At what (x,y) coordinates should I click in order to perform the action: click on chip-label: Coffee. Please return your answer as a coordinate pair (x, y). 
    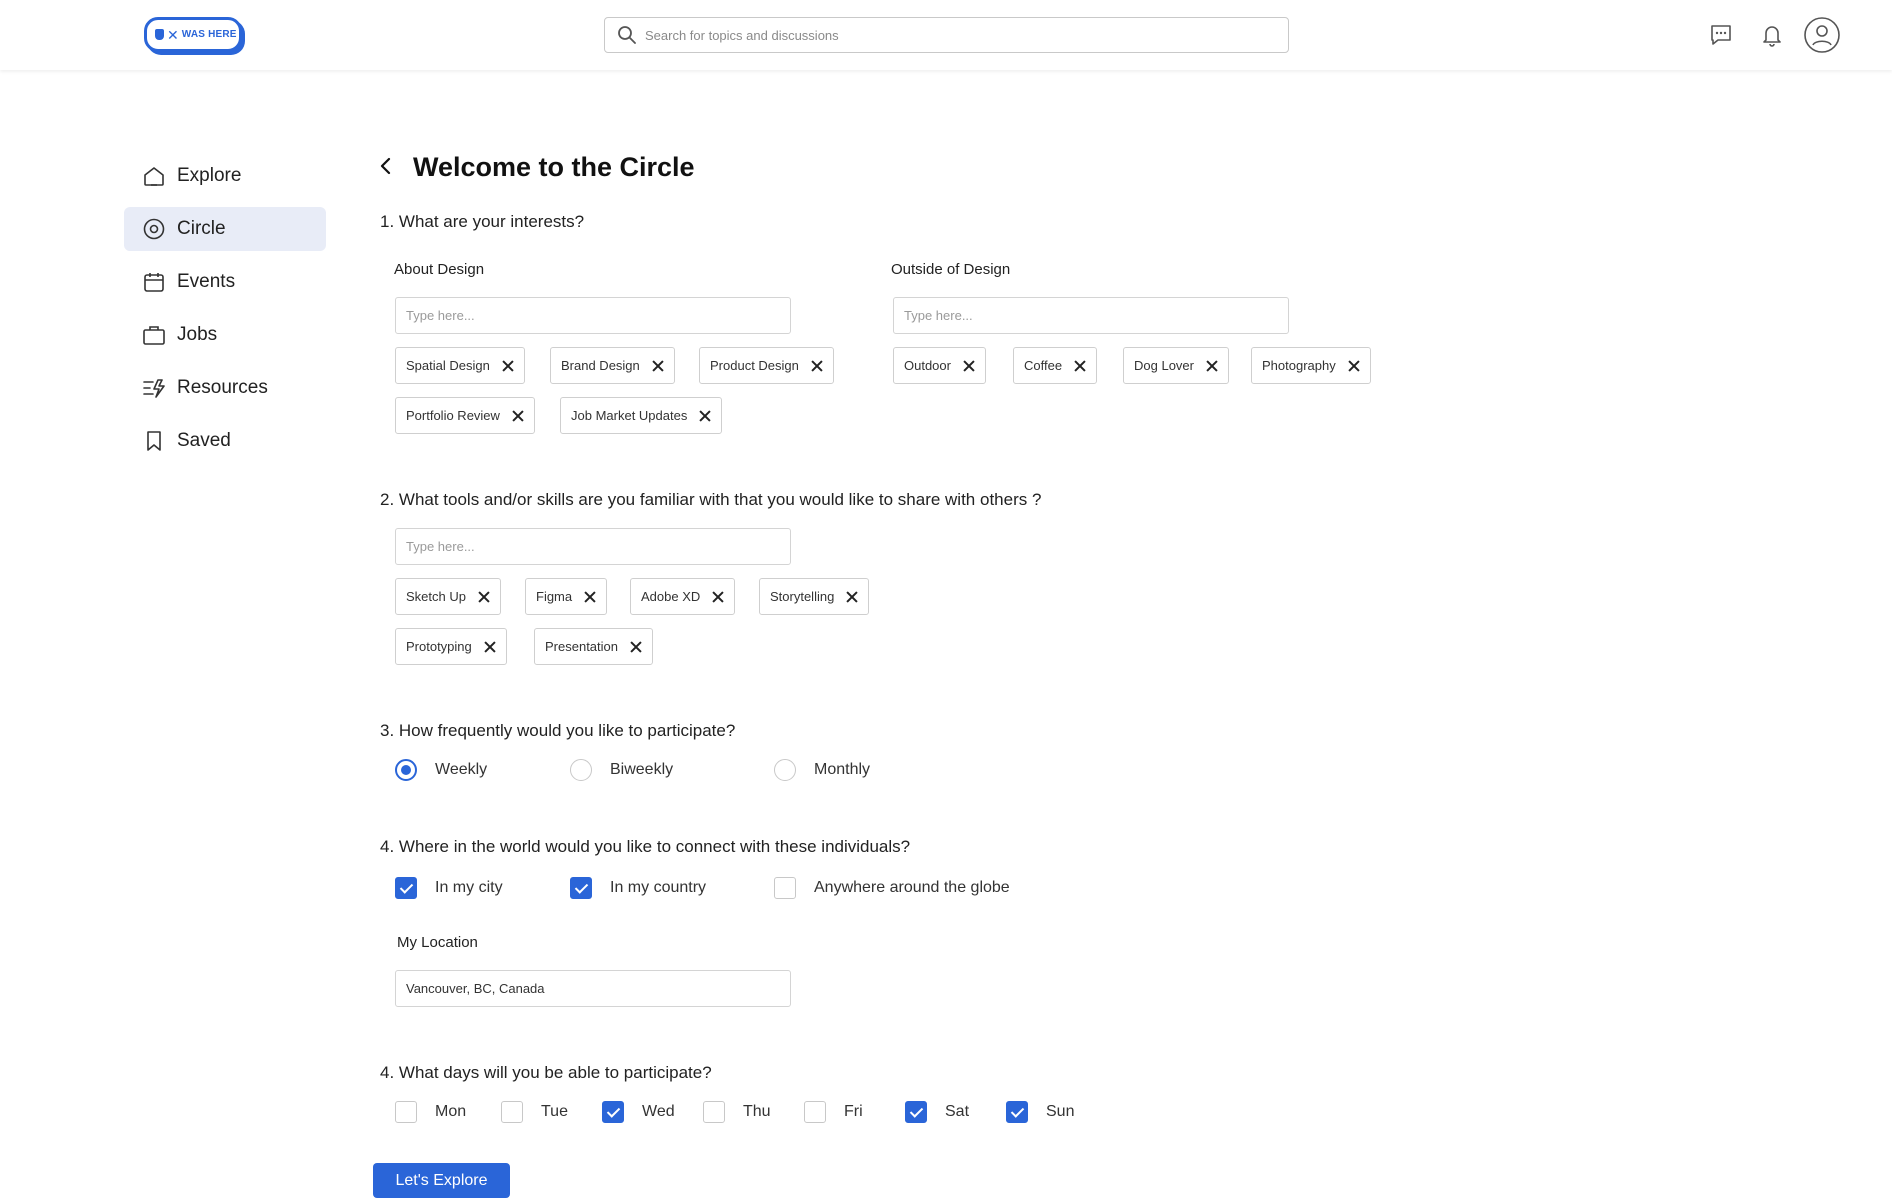
    Looking at the image, I should click on (1043, 365).